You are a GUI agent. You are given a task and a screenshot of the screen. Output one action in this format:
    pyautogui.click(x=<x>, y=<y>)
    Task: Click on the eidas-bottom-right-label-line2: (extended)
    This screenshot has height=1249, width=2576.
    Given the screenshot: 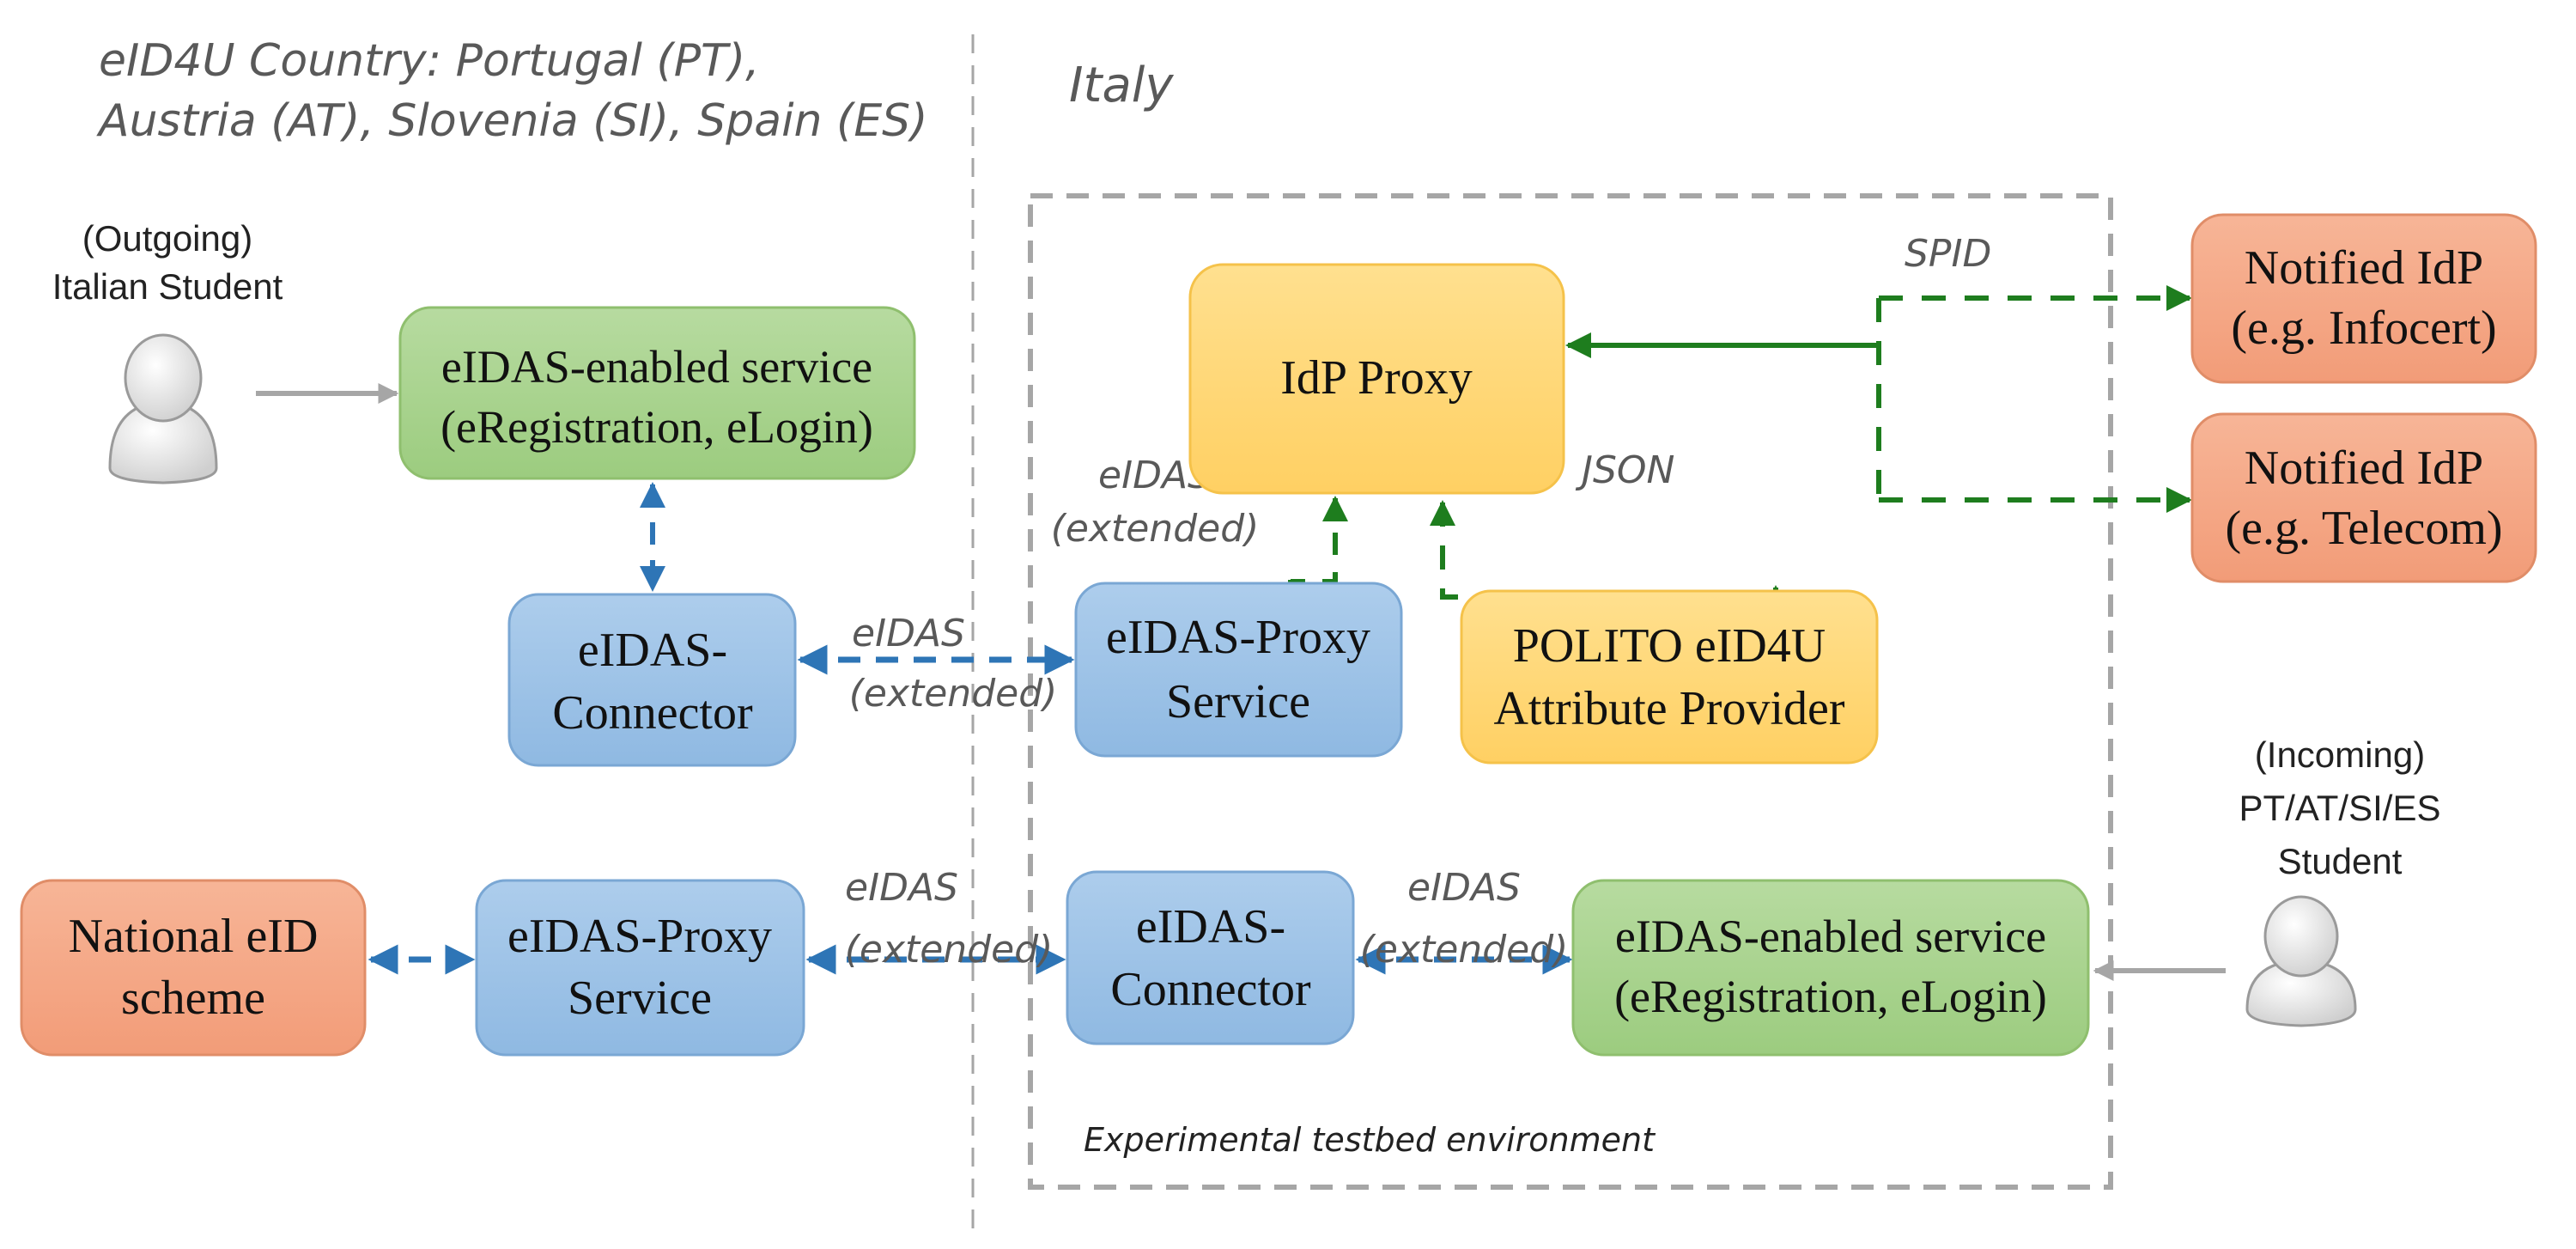 What is the action you would take?
    pyautogui.click(x=1464, y=950)
    